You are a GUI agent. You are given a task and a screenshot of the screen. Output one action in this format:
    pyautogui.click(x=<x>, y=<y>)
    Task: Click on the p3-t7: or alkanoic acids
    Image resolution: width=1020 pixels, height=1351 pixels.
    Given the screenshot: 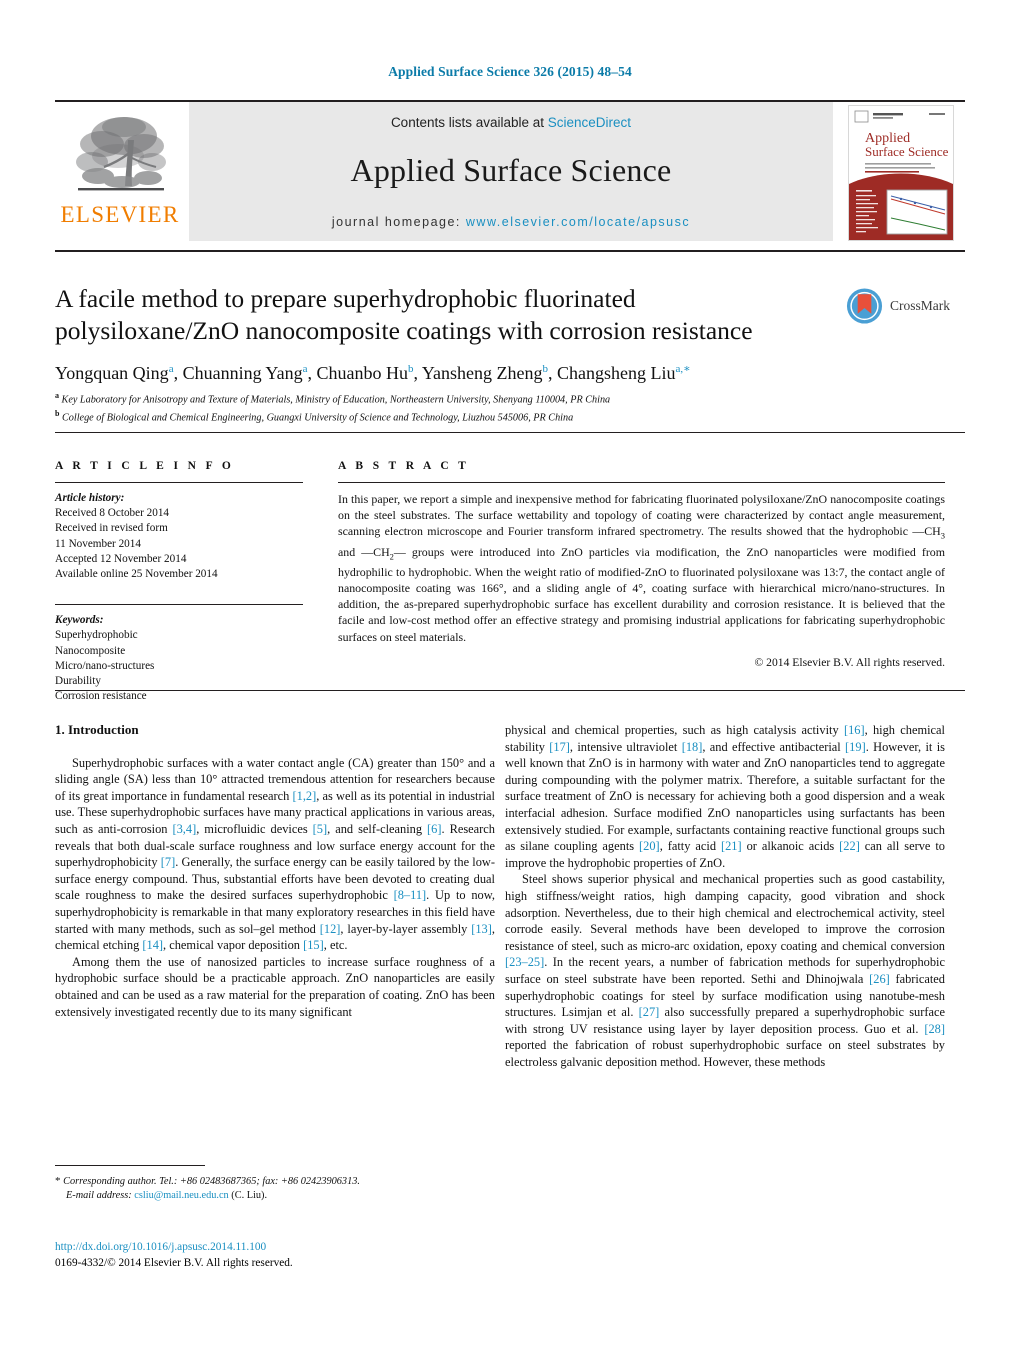 What is the action you would take?
    pyautogui.click(x=790, y=846)
    